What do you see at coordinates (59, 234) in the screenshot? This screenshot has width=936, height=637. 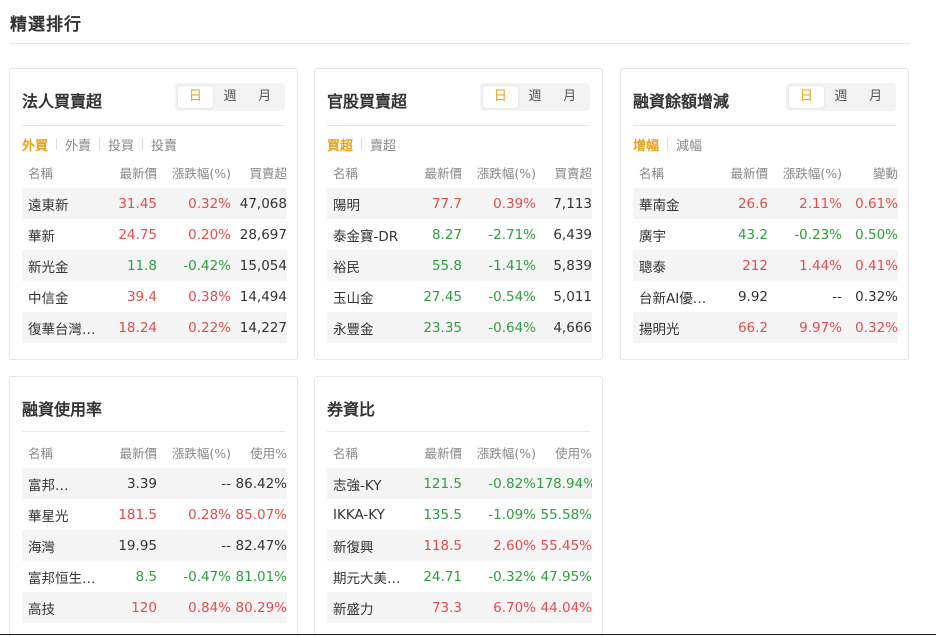 I see `stock-name: 華新` at bounding box center [59, 234].